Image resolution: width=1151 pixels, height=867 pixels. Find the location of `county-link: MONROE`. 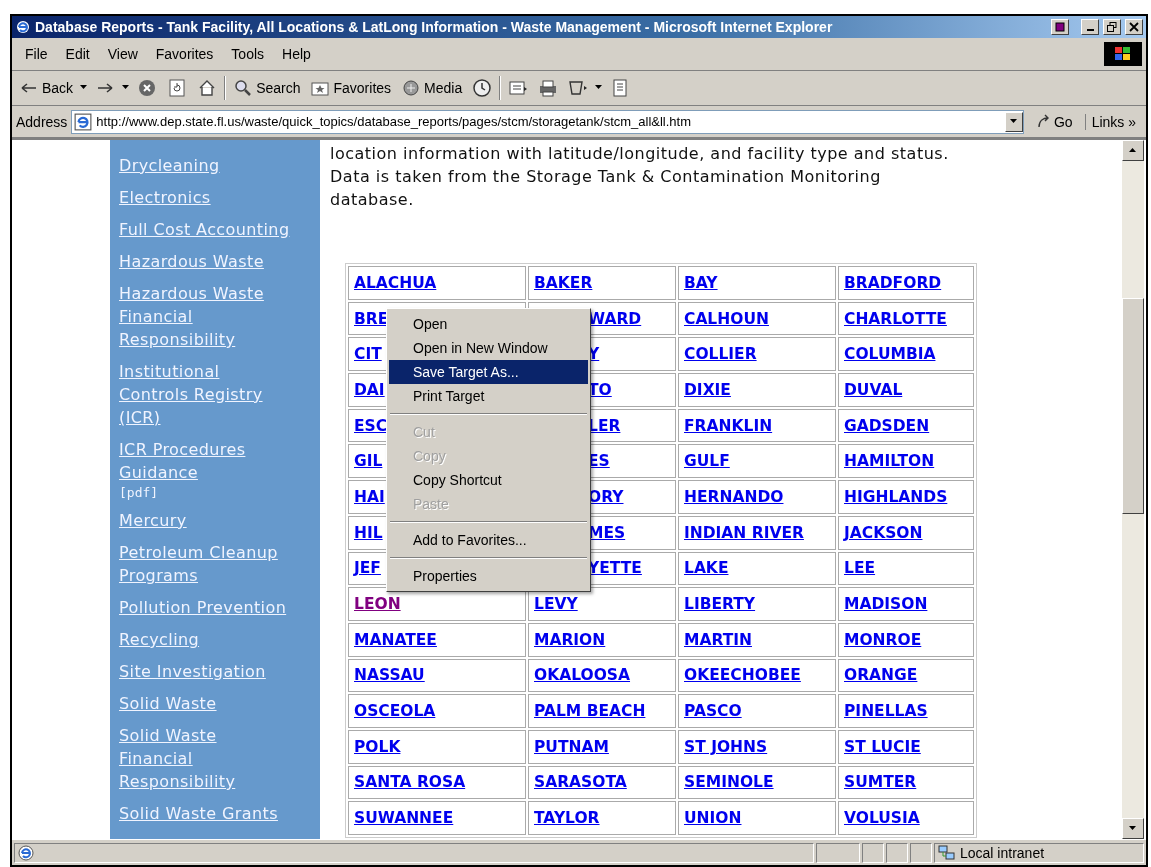

county-link: MONROE is located at coordinates (883, 639).